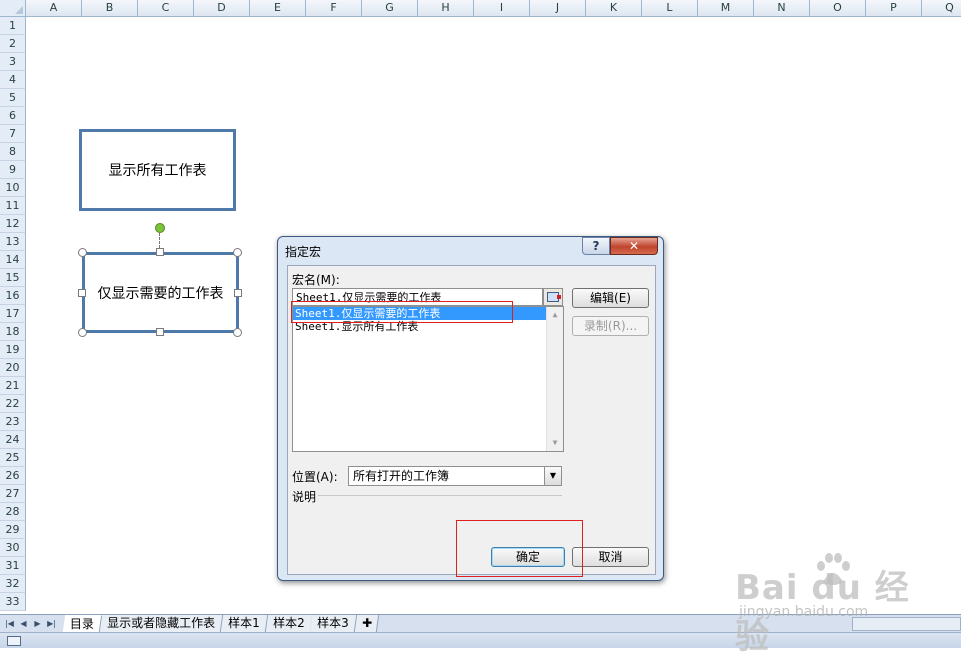 This screenshot has height=658, width=961. What do you see at coordinates (13, 260) in the screenshot?
I see `row-header: 14` at bounding box center [13, 260].